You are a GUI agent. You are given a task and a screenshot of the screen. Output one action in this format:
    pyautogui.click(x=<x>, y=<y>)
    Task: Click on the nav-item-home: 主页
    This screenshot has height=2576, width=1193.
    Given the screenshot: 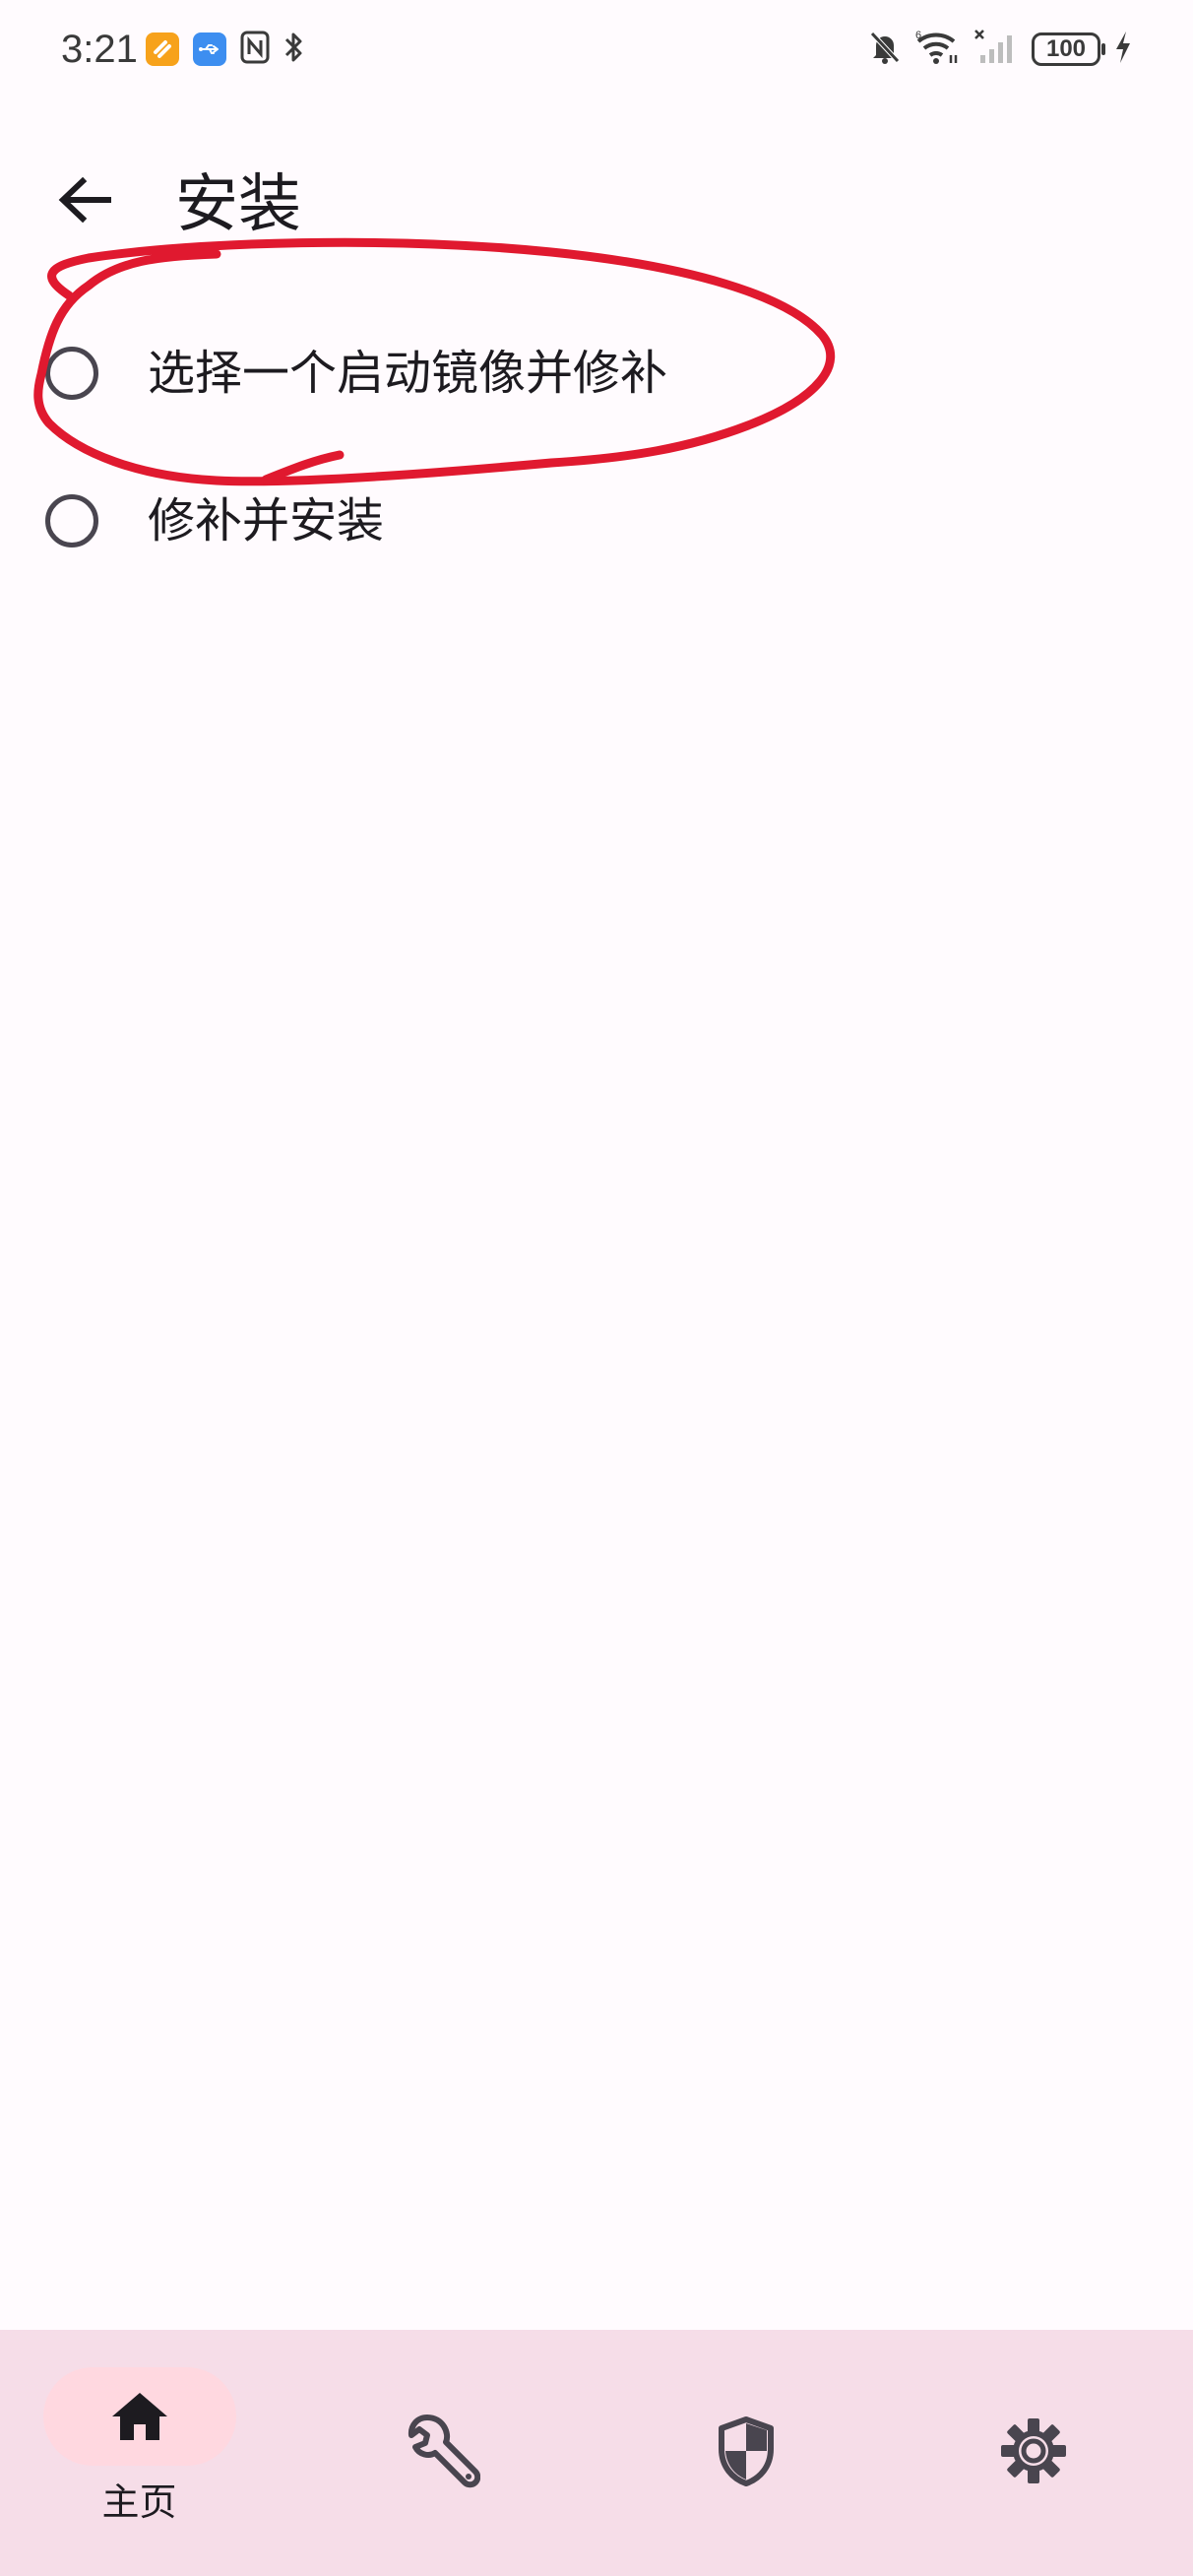 What is the action you would take?
    pyautogui.click(x=149, y=2453)
    